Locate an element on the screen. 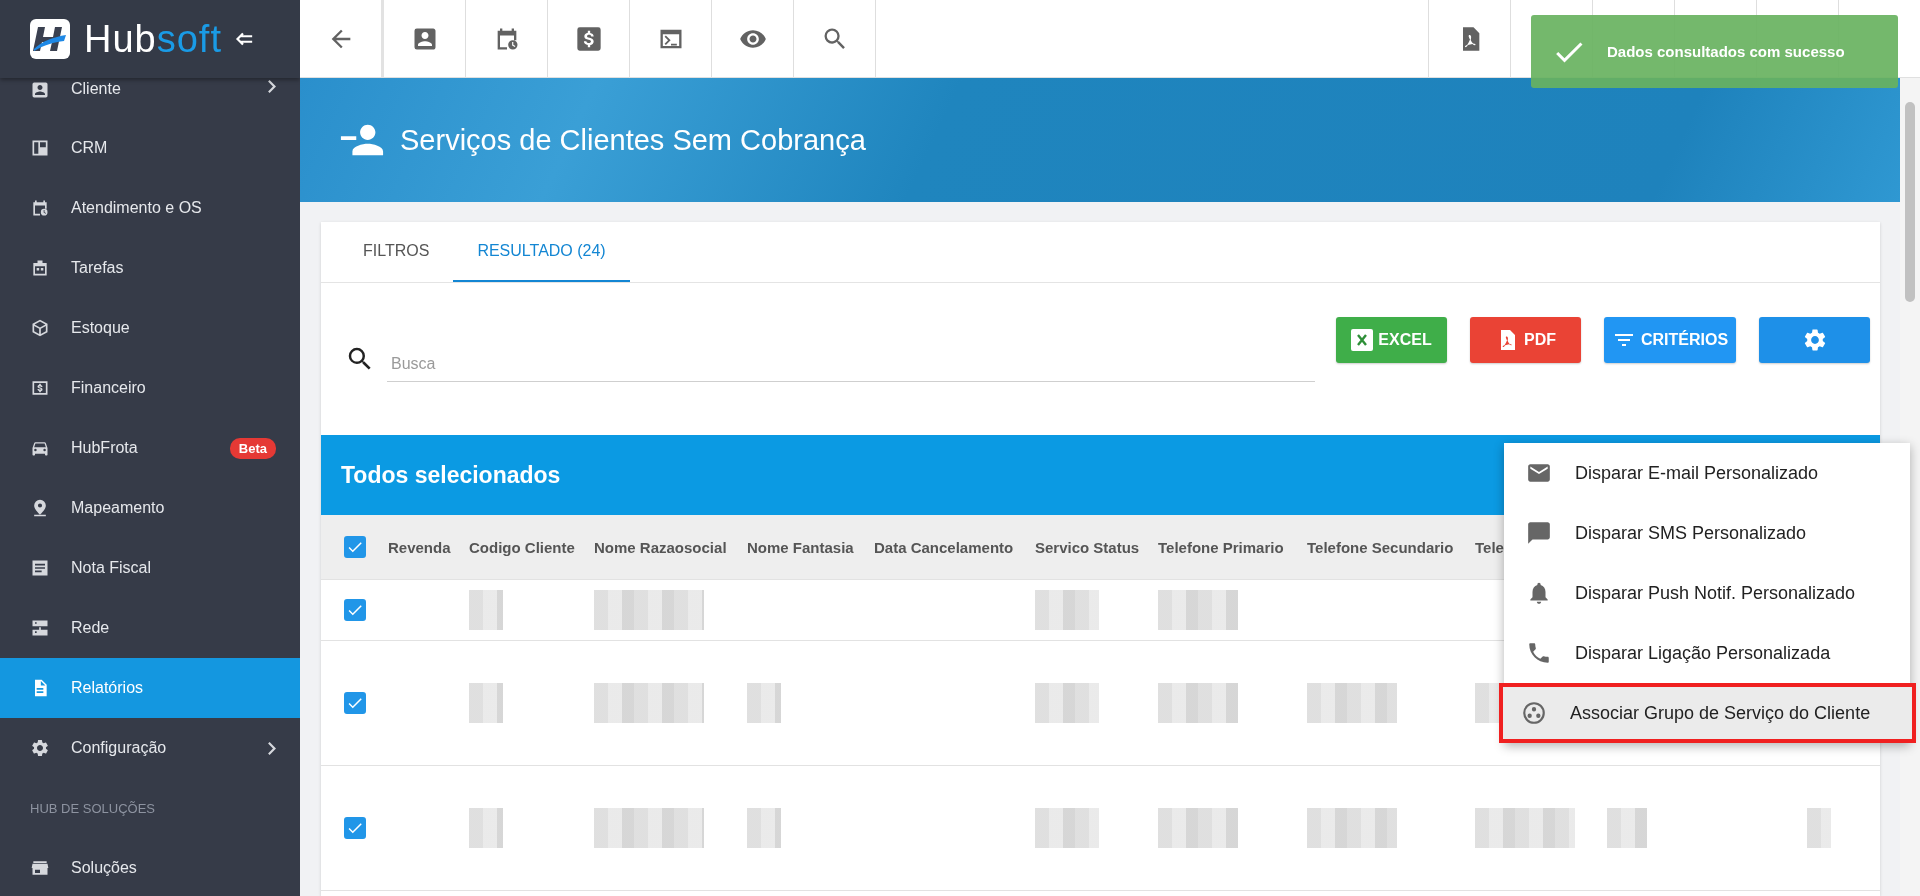  scrollbar-thumb is located at coordinates (1910, 202).